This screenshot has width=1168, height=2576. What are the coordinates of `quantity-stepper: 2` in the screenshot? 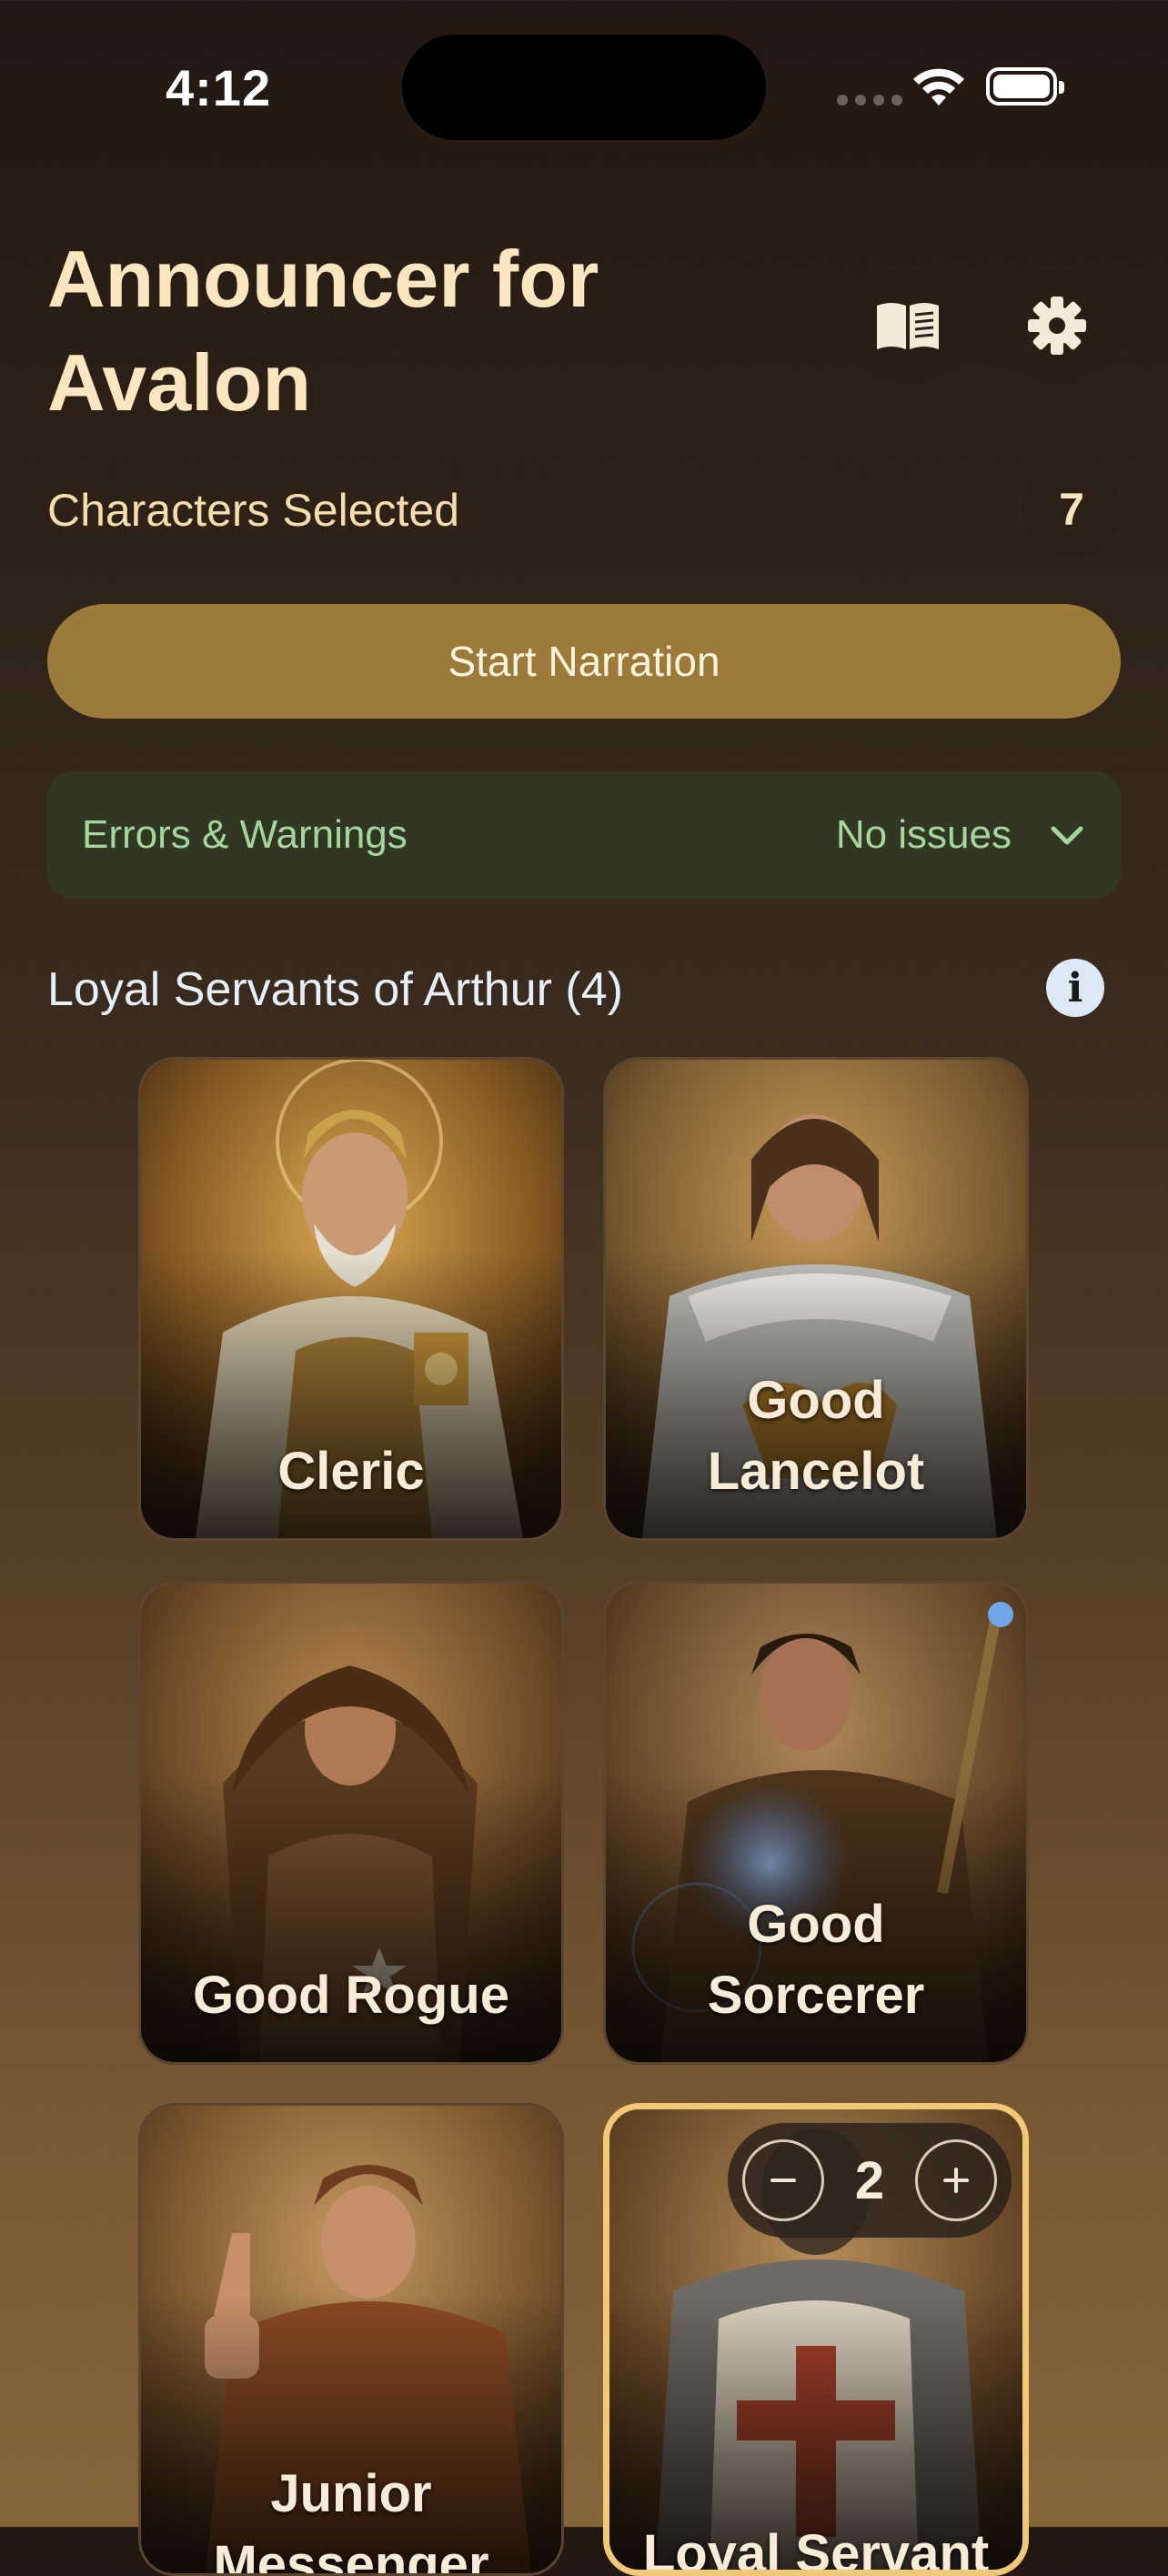 It's located at (870, 2180).